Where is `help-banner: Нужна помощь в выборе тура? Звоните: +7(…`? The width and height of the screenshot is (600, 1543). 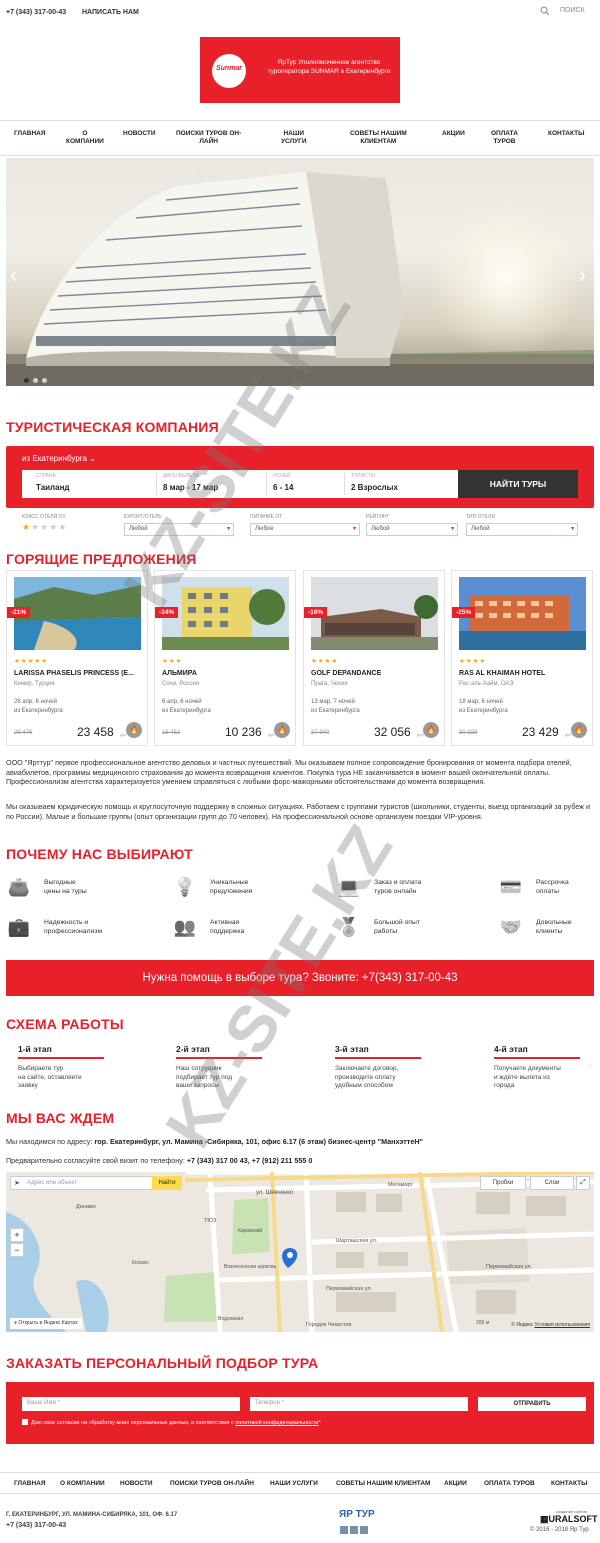
help-banner: Нужна помощь в выборе тура? Звоните: +7(… is located at coordinates (300, 978).